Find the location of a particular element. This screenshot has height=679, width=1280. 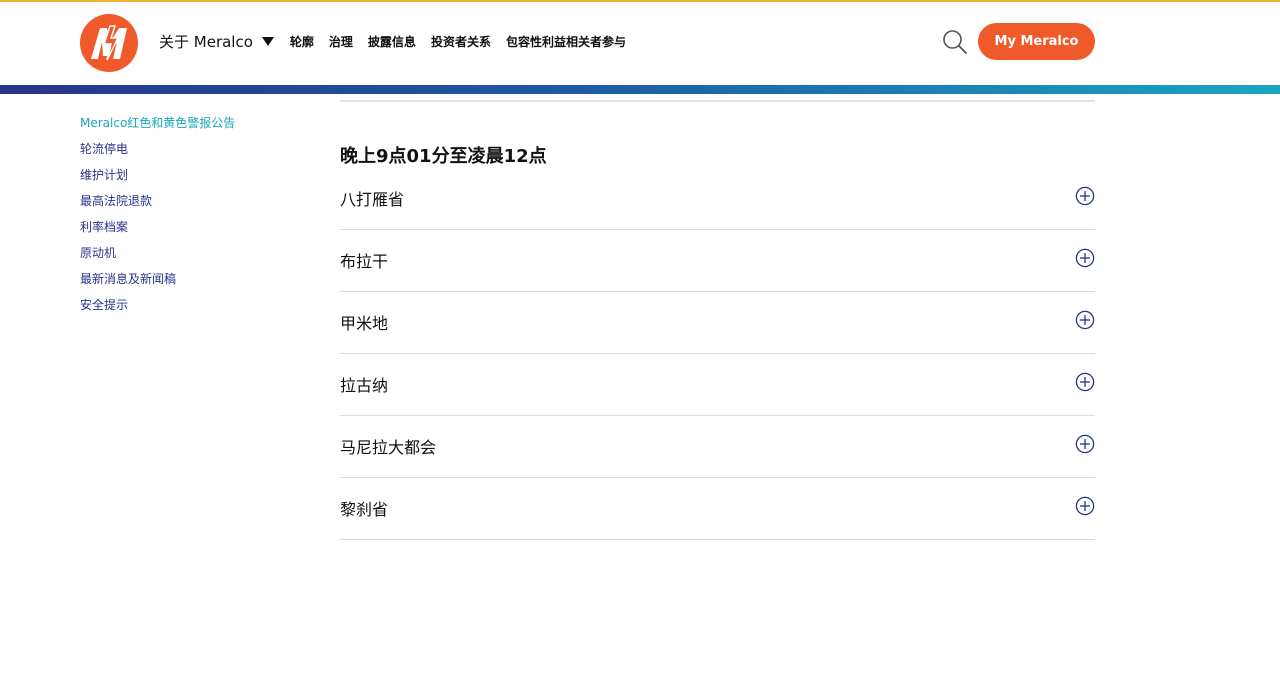

accordion-item-metro-manila: 马尼拉大都会 is located at coordinates (717, 447).